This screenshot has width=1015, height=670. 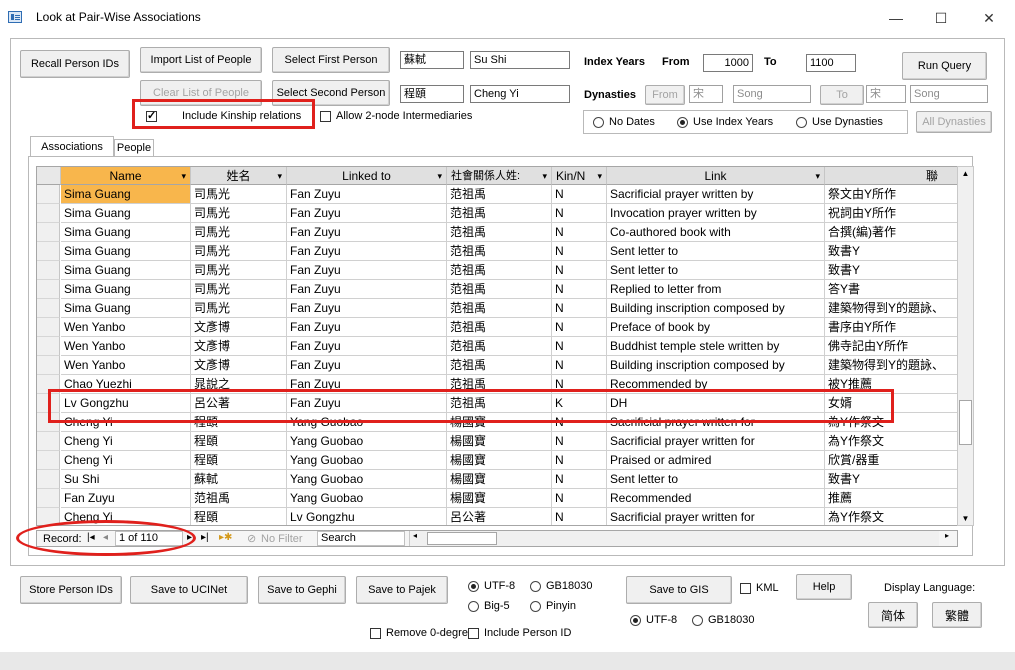 I want to click on tab-associations: Associations, so click(x=72, y=146).